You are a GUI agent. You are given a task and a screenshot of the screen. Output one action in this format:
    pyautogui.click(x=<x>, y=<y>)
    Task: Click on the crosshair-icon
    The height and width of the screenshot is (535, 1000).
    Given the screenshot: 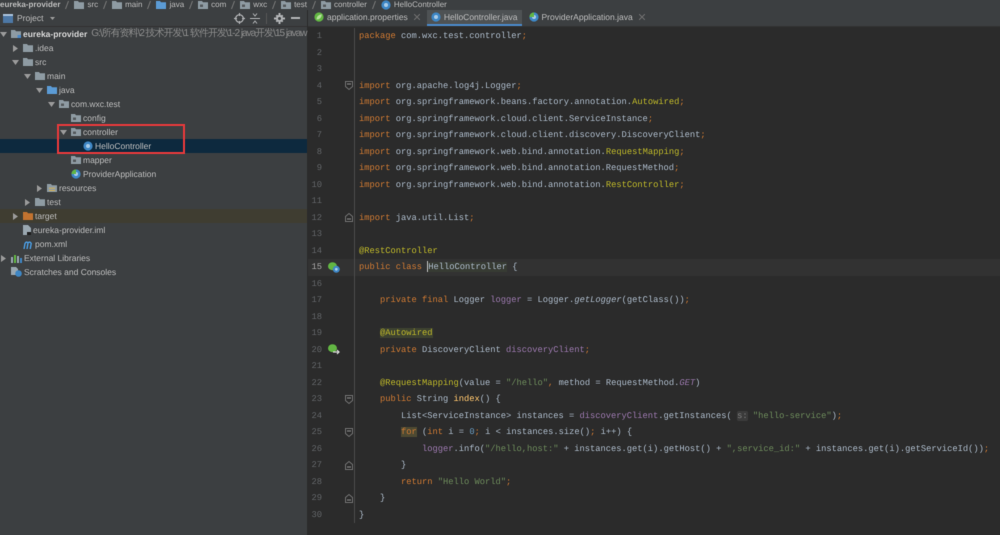 What is the action you would take?
    pyautogui.click(x=239, y=18)
    